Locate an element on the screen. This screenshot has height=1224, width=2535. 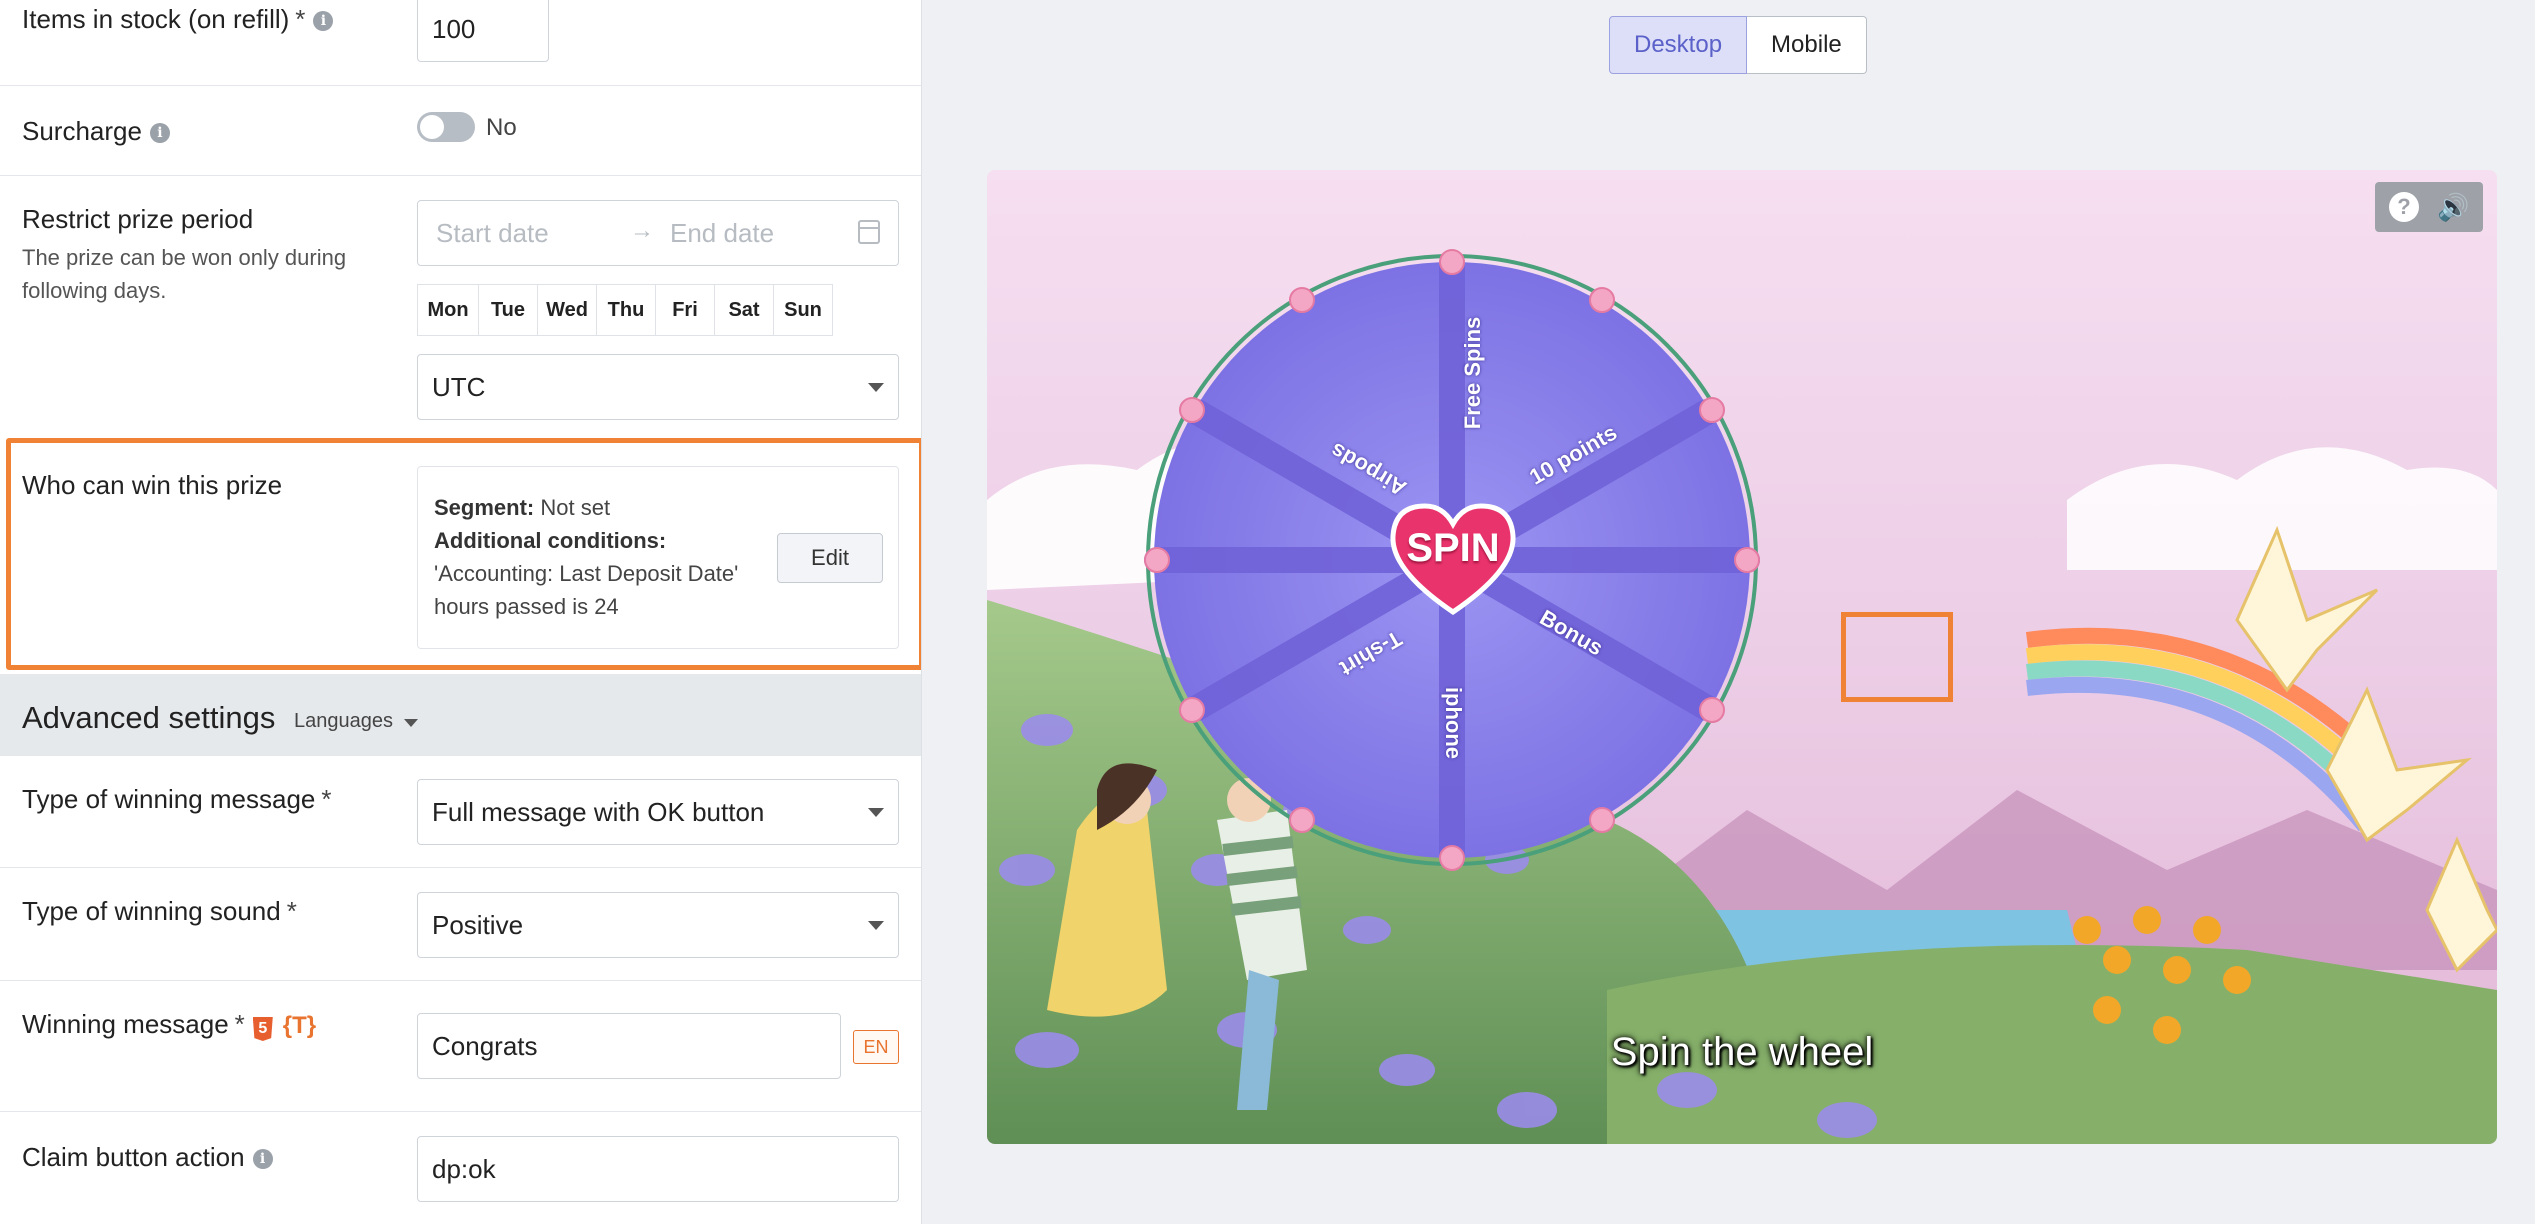
items-in-stock-row: Items in stock (on refill) * i 100 is located at coordinates (460, 43).